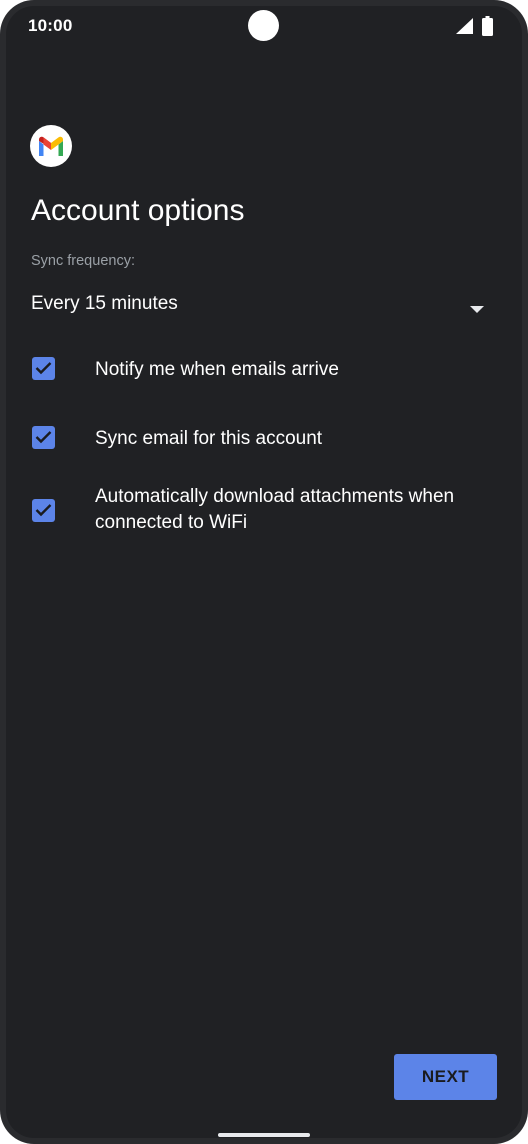 Image resolution: width=528 pixels, height=1144 pixels. What do you see at coordinates (104, 303) in the screenshot?
I see `sync-frequency-value: Every 15 minutes` at bounding box center [104, 303].